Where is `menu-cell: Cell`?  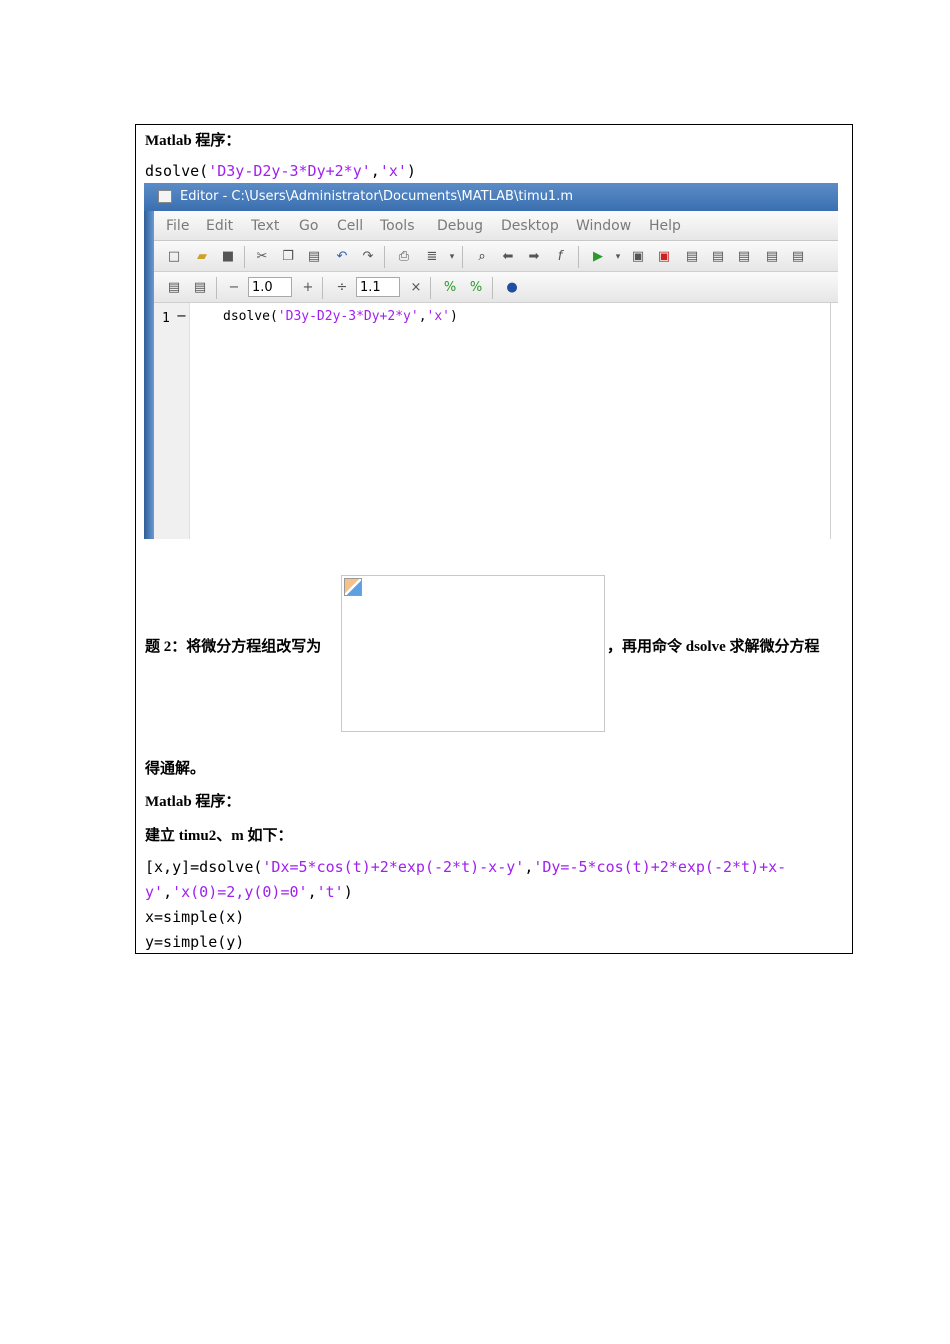
menu-cell: Cell is located at coordinates (350, 226).